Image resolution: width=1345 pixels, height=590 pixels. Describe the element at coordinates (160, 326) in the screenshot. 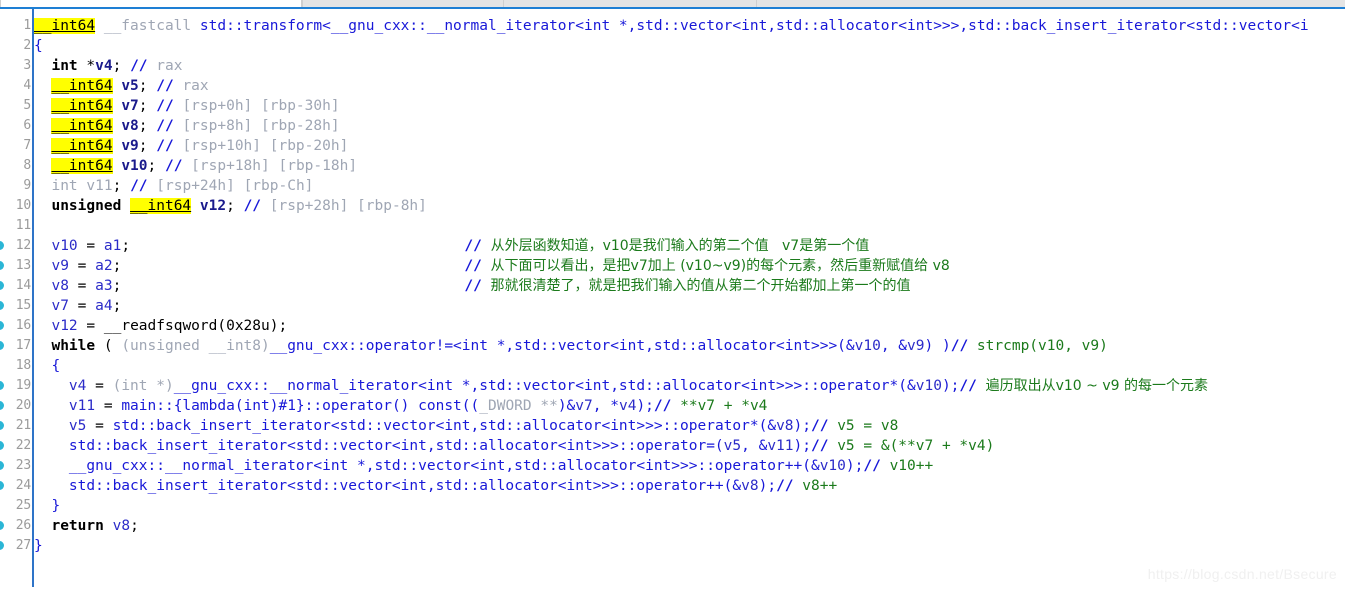

I see `code-line: v12 = __readfsqword(0x28u);` at that location.